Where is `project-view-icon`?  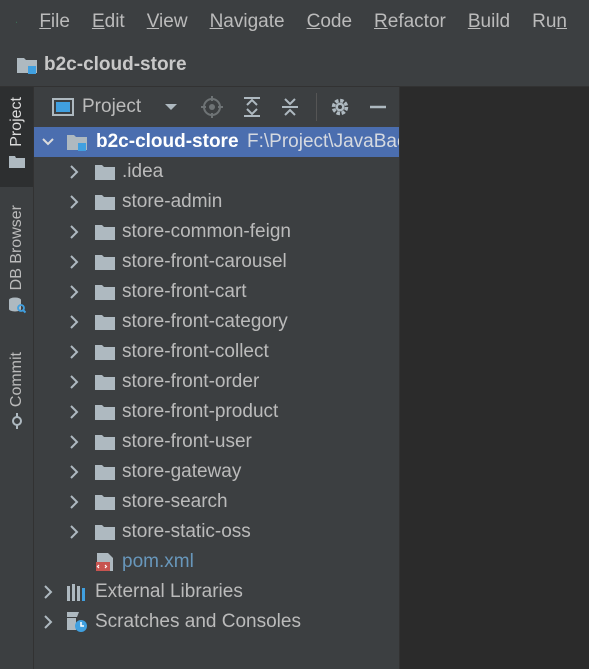
project-view-icon is located at coordinates (63, 107).